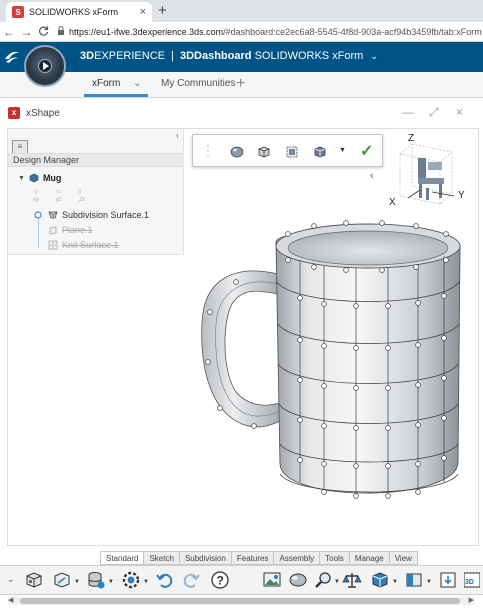 Image resolution: width=483 pixels, height=615 pixels. I want to click on view-icon, so click(380, 580).